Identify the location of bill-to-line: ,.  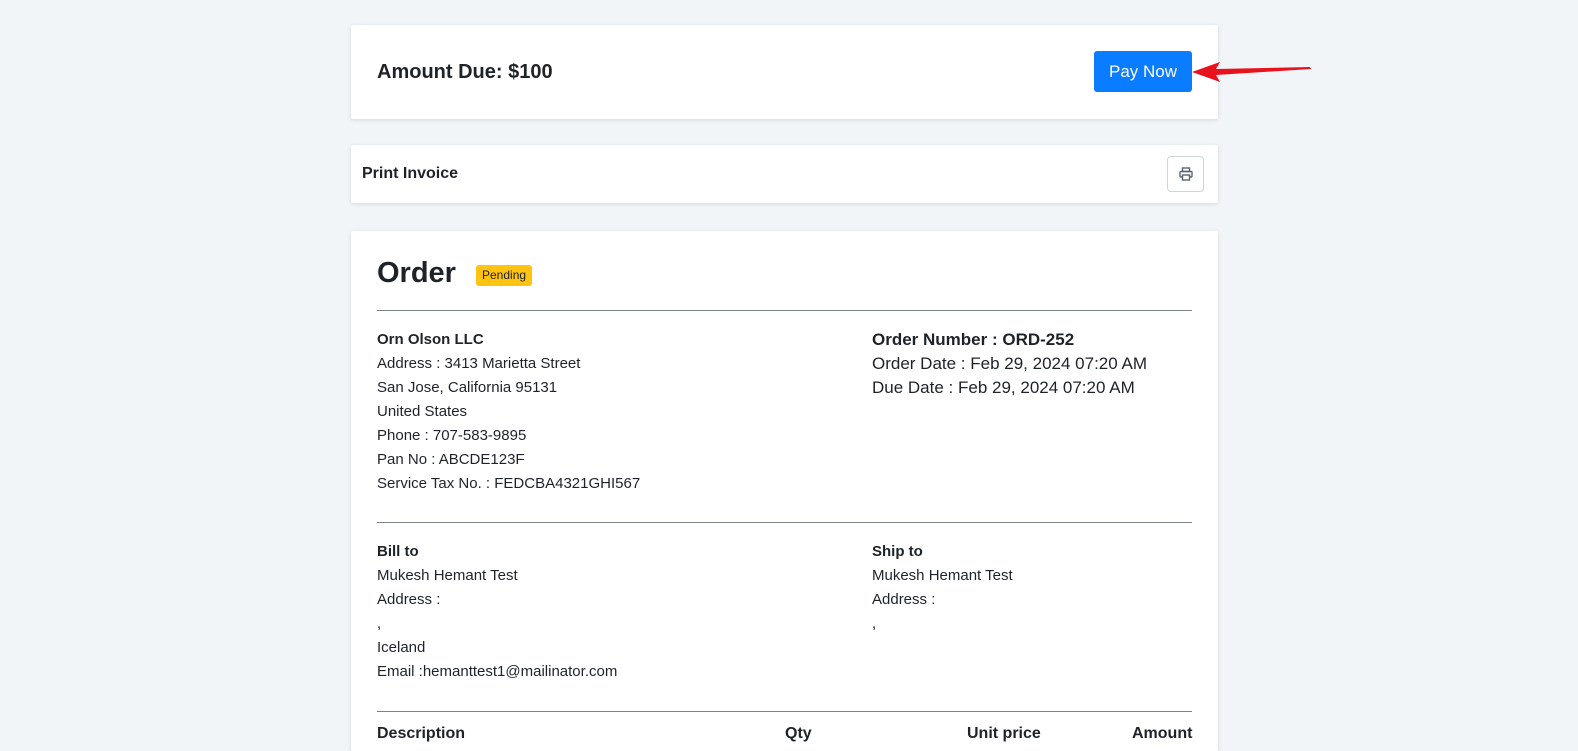
(379, 623).